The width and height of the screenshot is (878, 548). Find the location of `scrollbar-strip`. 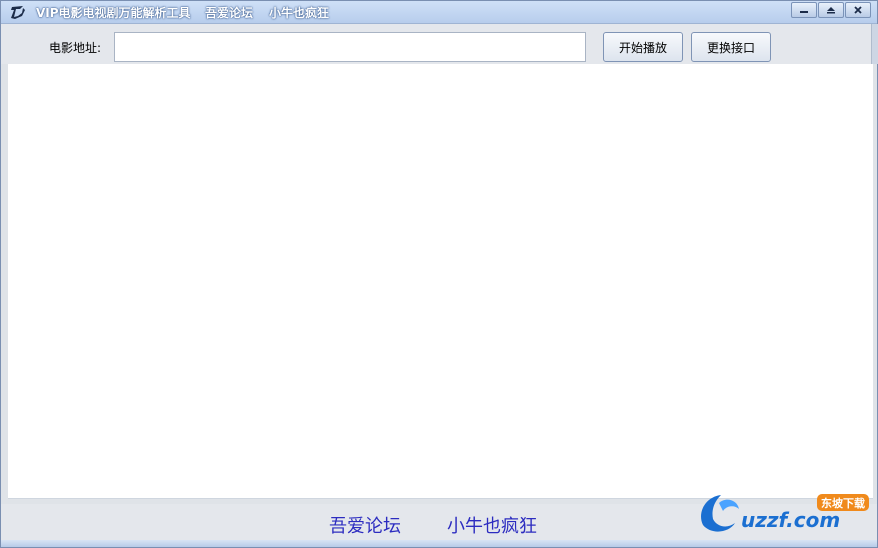

scrollbar-strip is located at coordinates (874, 44).